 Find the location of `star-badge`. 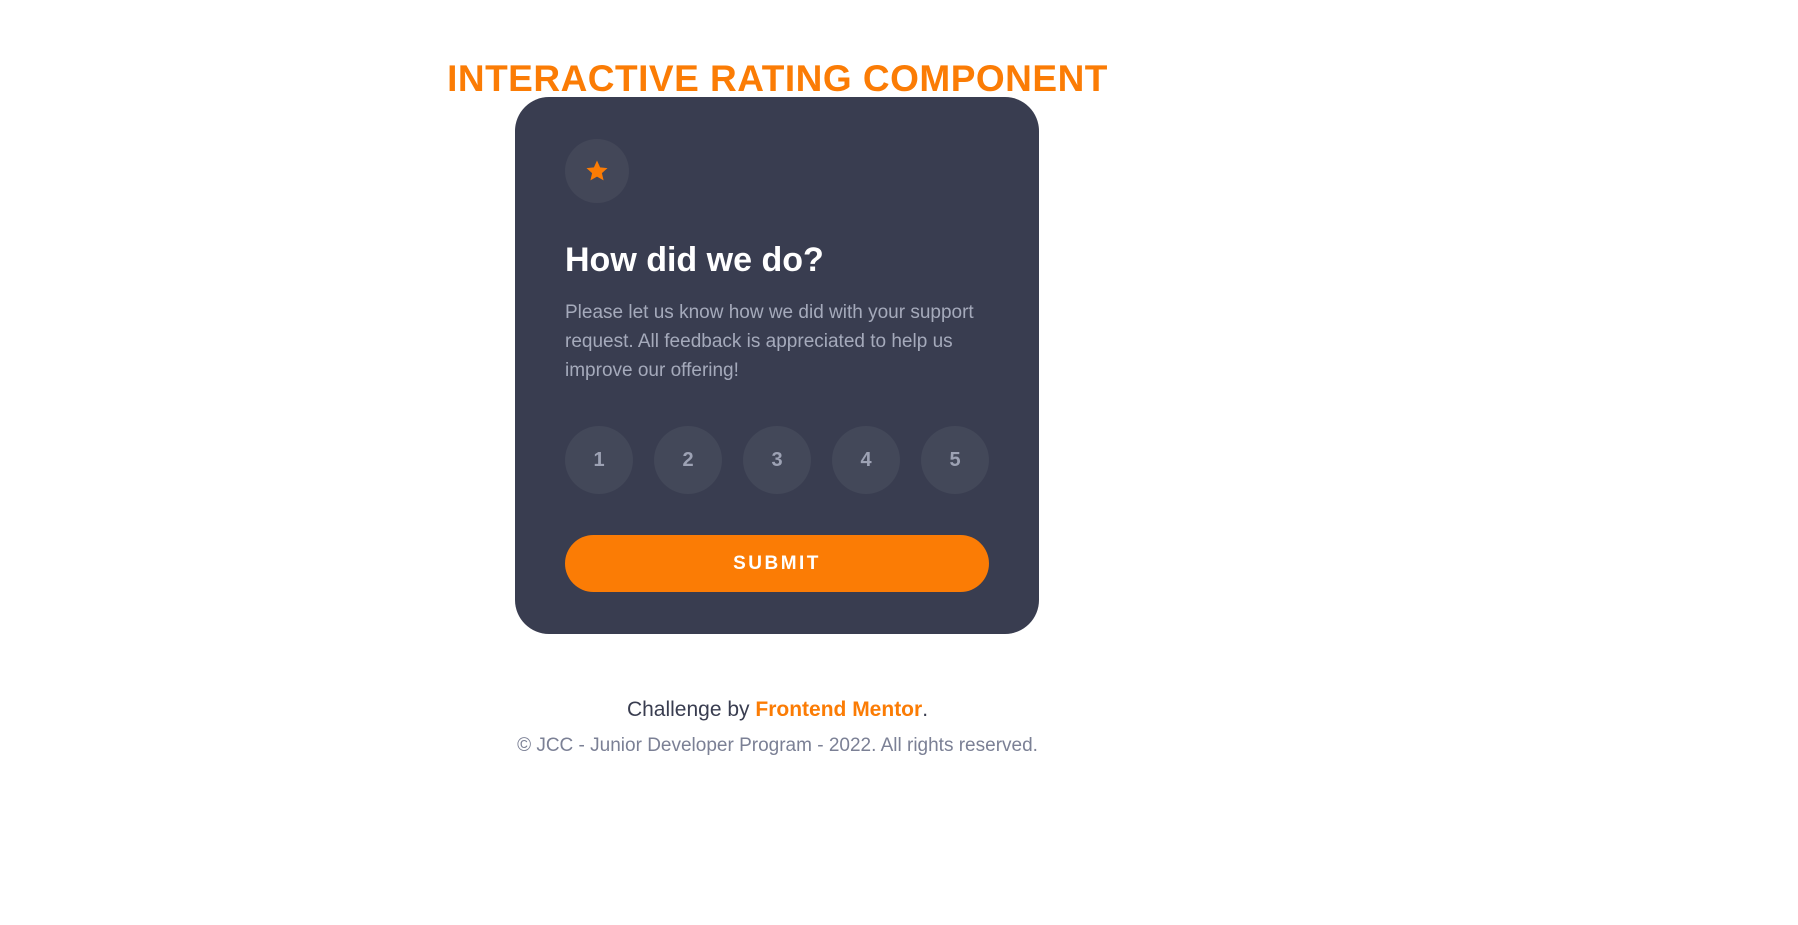

star-badge is located at coordinates (597, 171).